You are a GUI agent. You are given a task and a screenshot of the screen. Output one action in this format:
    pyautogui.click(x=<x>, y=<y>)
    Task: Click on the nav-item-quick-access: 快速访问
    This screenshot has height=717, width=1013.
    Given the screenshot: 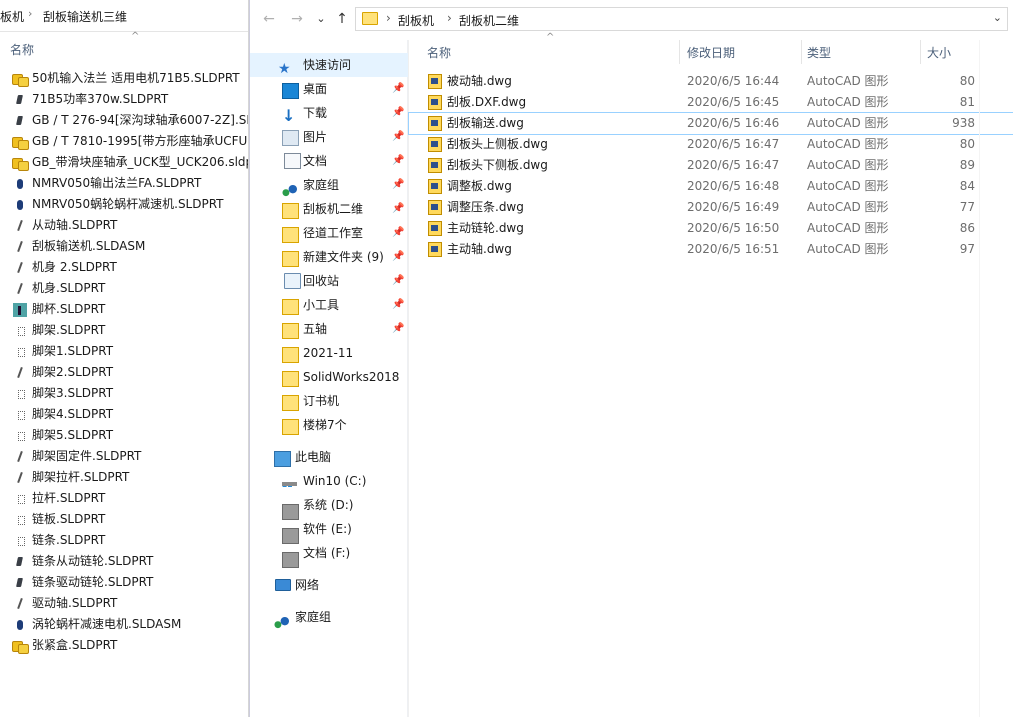 What is the action you would take?
    pyautogui.click(x=329, y=65)
    